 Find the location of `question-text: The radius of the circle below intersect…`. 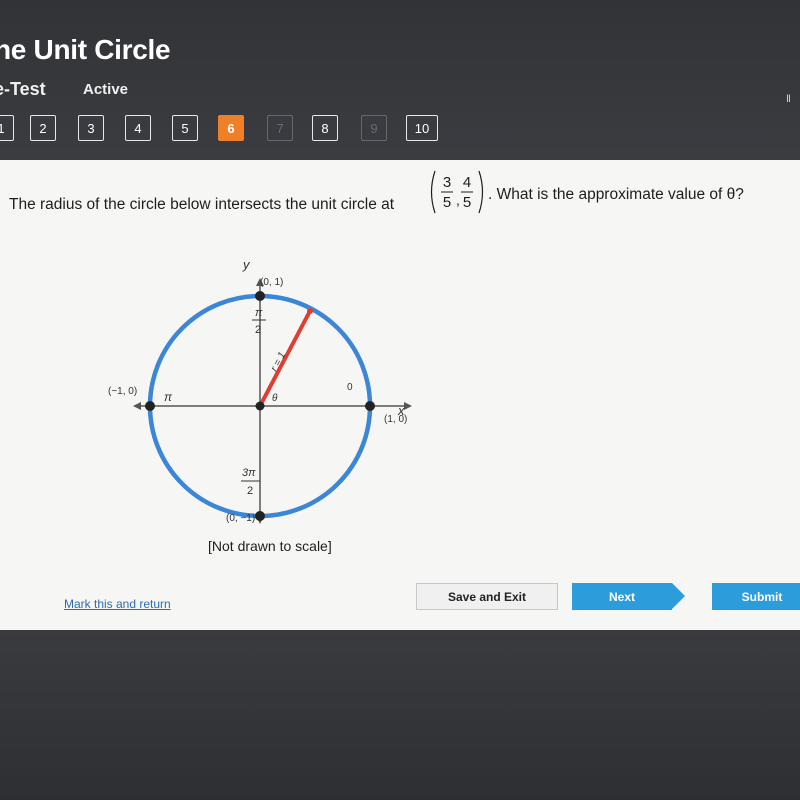

question-text: The radius of the circle below intersect… is located at coordinates (202, 204).